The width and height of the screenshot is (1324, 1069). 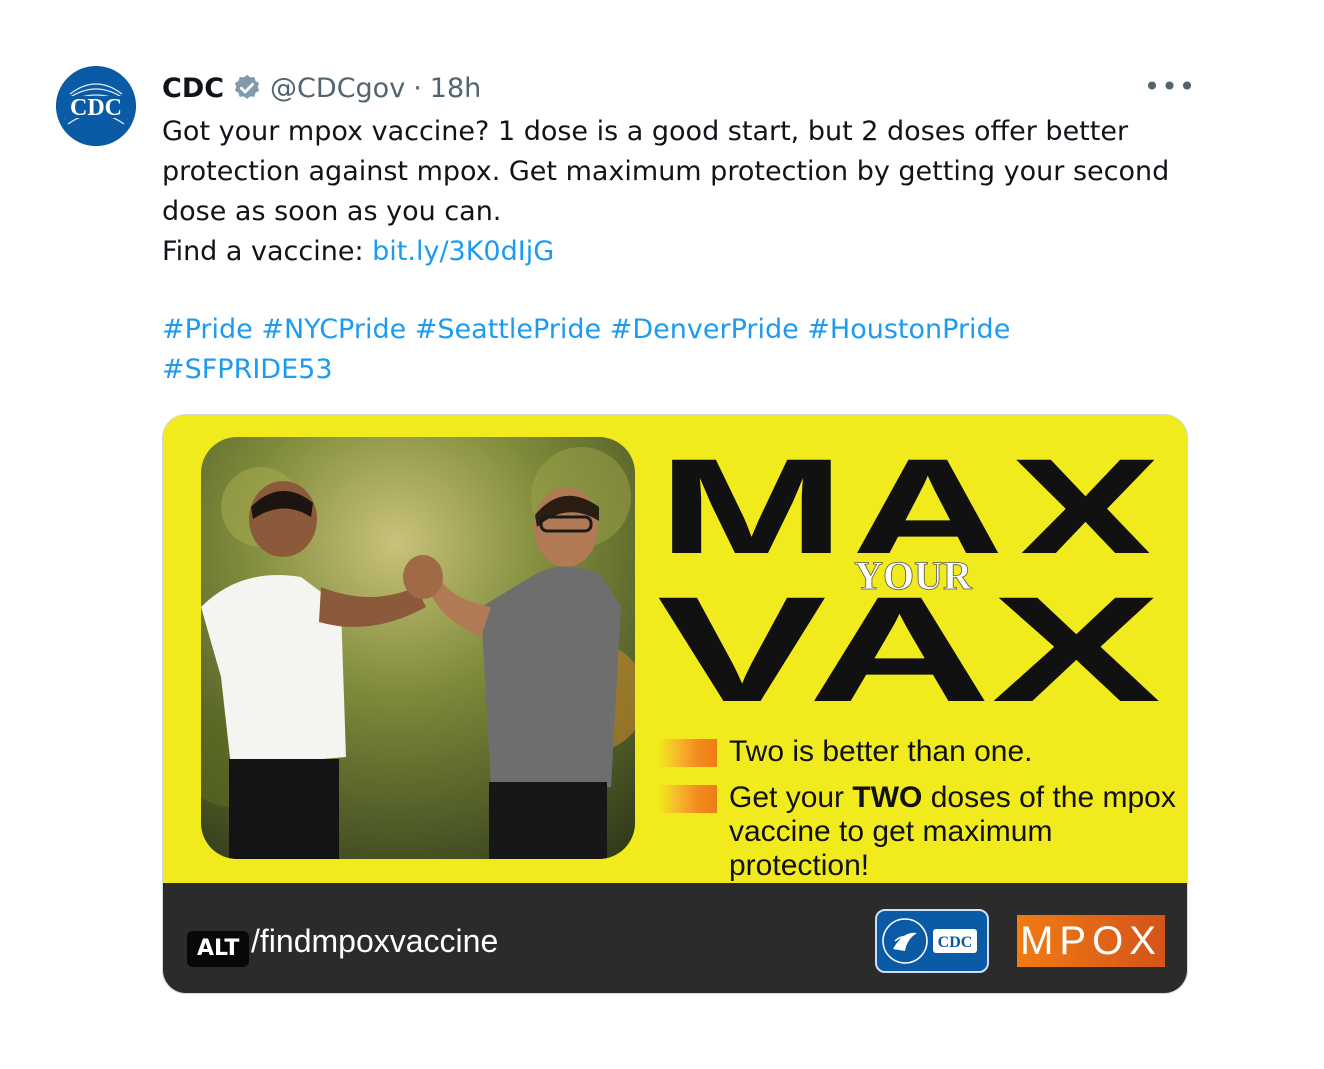 I want to click on media-footer: /findmpoxvaccine ALT CDC MPOX, so click(x=675, y=938).